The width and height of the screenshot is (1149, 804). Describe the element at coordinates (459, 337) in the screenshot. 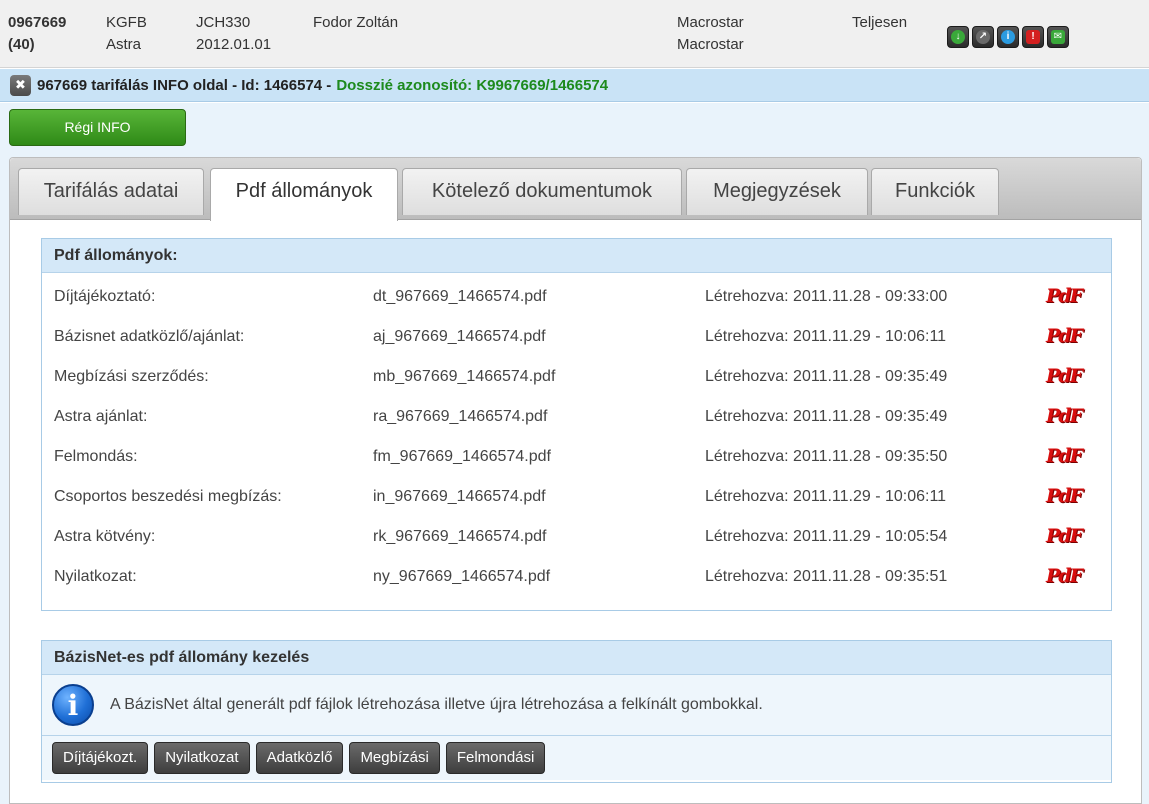

I see `pdf-row-file: aj_967669_1466574.pdf` at that location.